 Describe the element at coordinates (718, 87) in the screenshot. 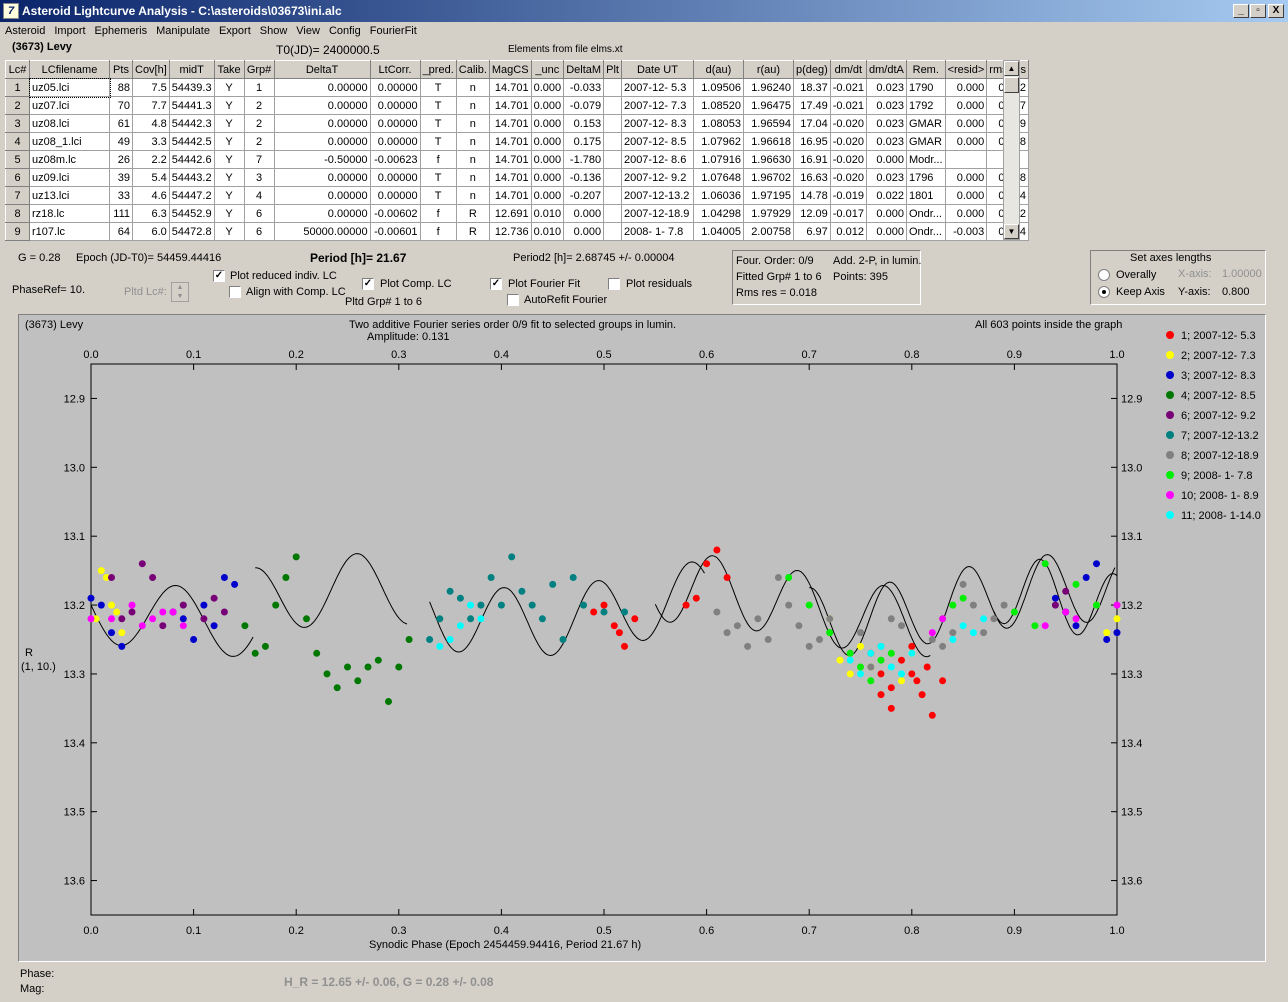

I see `table-cell: 1.09506` at that location.